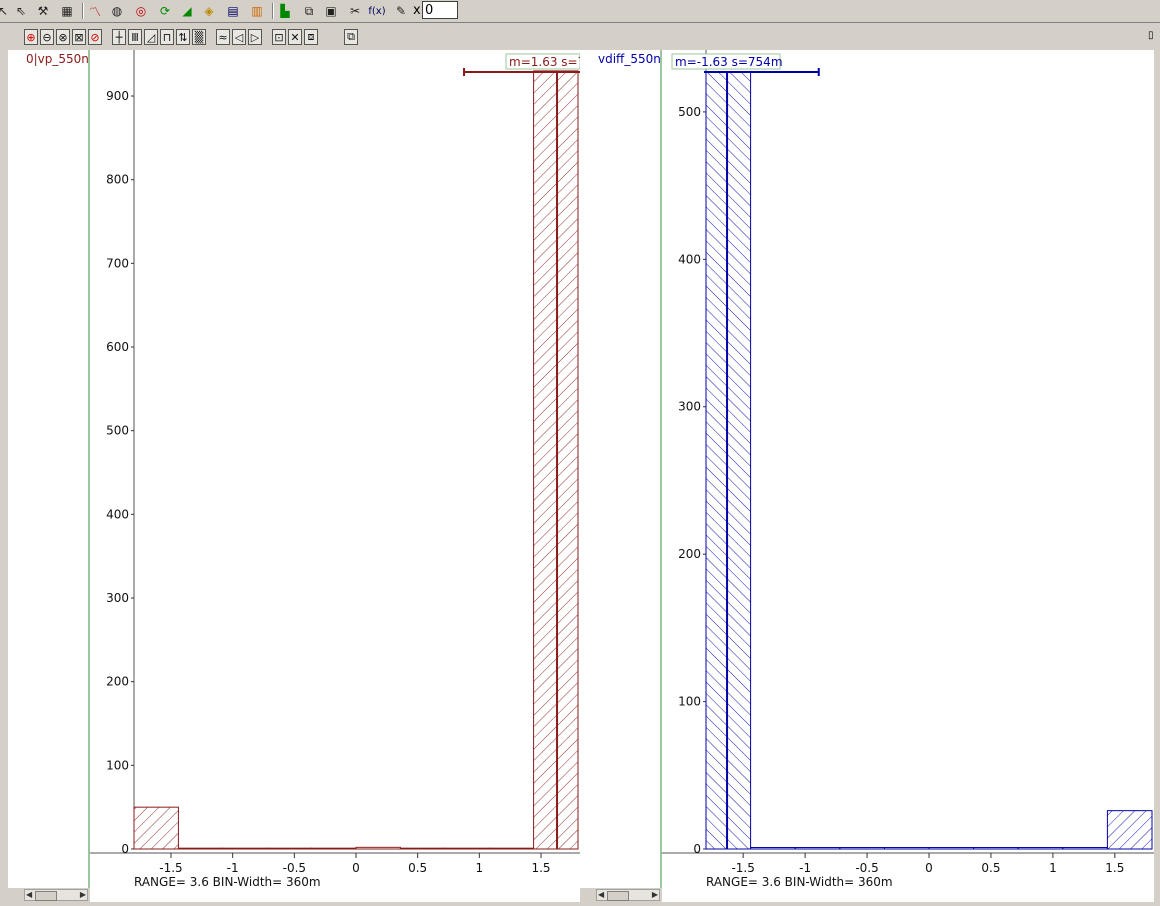 The image size is (1160, 906). Describe the element at coordinates (117, 11) in the screenshot. I see `globe-icon: ◍` at that location.